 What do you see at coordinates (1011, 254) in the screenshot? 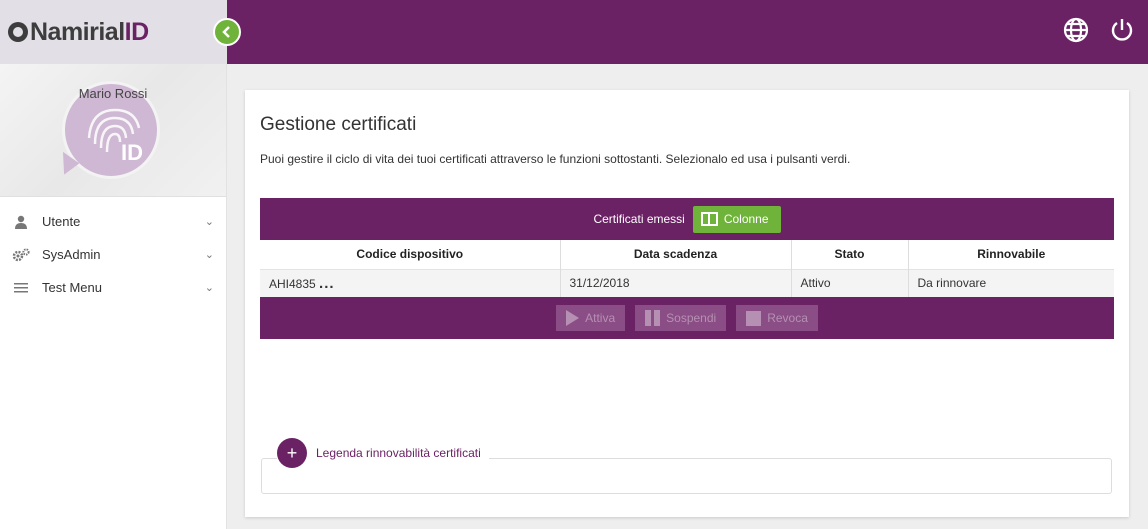
I see `column-header: Rinnovabile` at bounding box center [1011, 254].